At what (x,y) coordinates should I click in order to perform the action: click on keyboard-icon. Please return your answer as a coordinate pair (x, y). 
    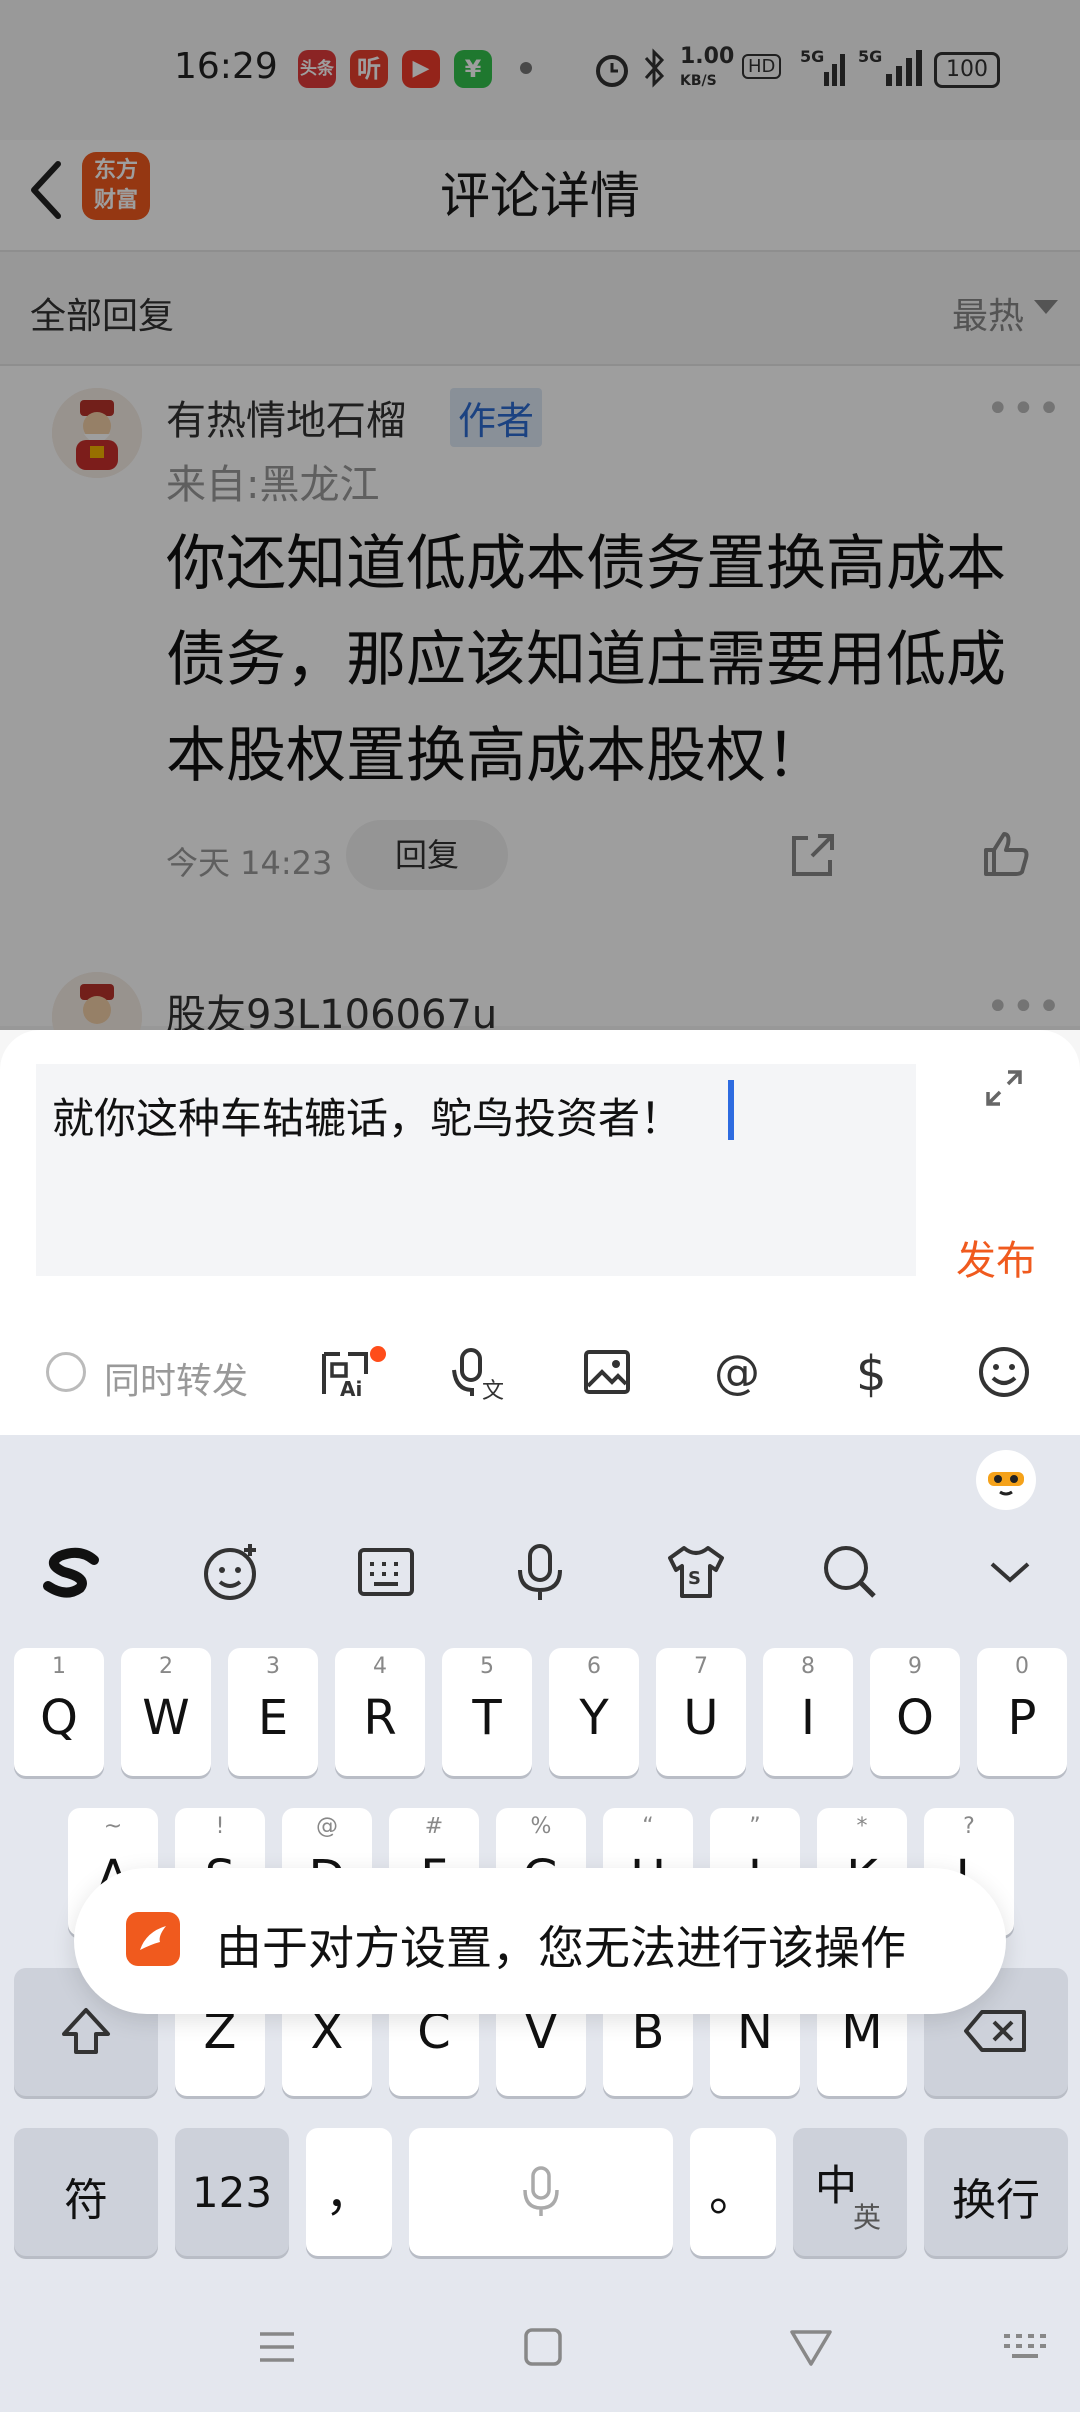
    Looking at the image, I should click on (386, 1572).